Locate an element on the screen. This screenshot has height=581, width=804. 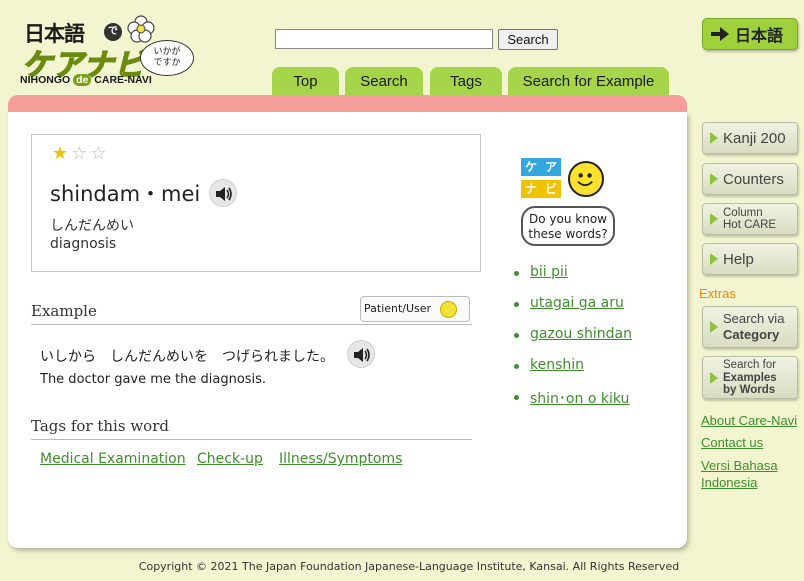
related-word-link: kenshin is located at coordinates (557, 365).